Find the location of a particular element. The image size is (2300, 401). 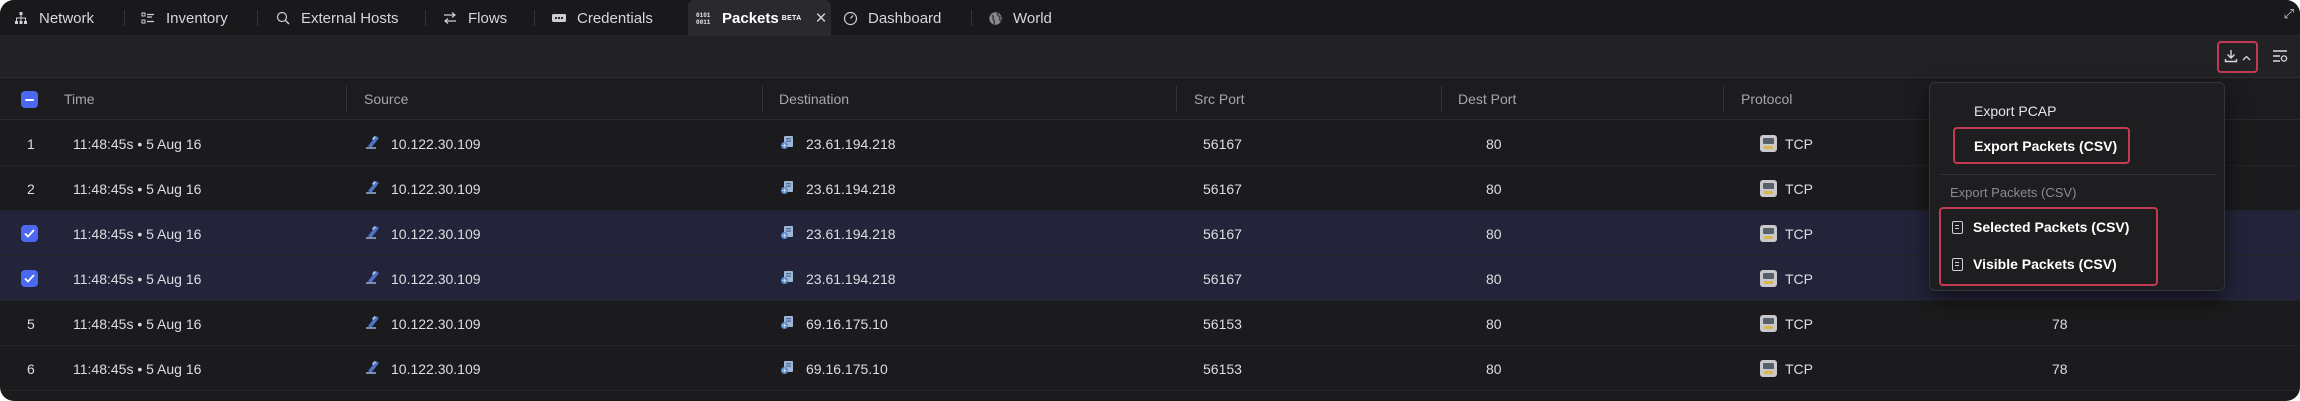

row-number: 5 is located at coordinates (31, 323).